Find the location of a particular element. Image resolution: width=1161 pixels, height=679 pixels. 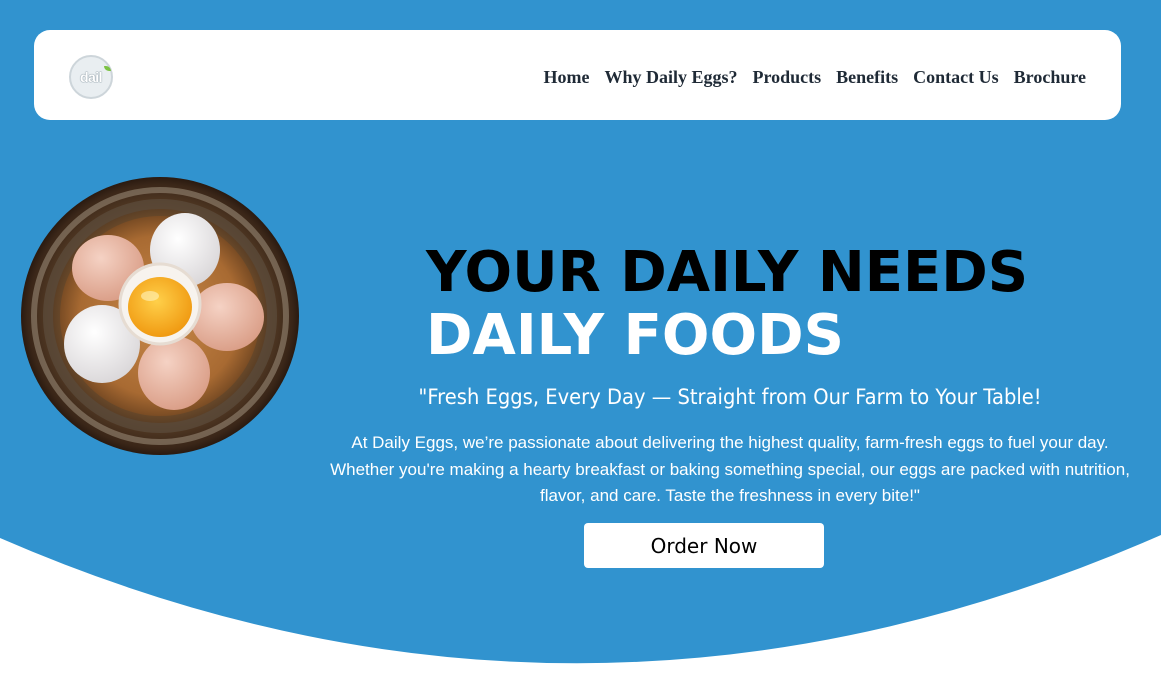

nav-link-brochure: Brochure is located at coordinates (1050, 77).